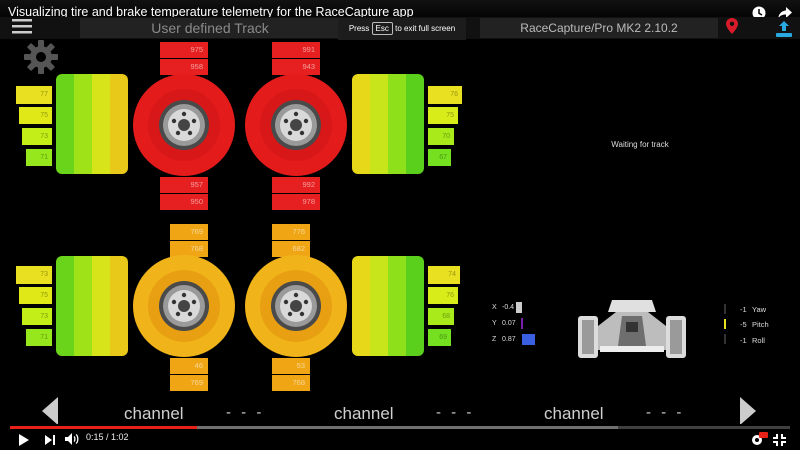 Image resolution: width=800 pixels, height=450 pixels. I want to click on channel-label-1: channel, so click(154, 414).